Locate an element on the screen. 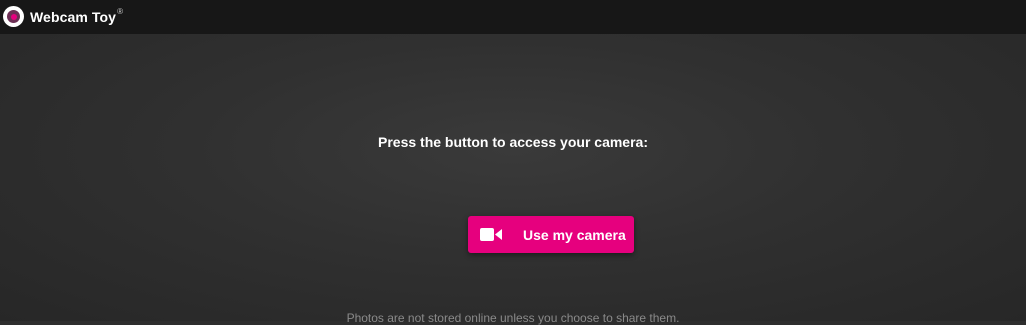 Image resolution: width=1026 pixels, height=325 pixels. logo-lens is located at coordinates (13, 16).